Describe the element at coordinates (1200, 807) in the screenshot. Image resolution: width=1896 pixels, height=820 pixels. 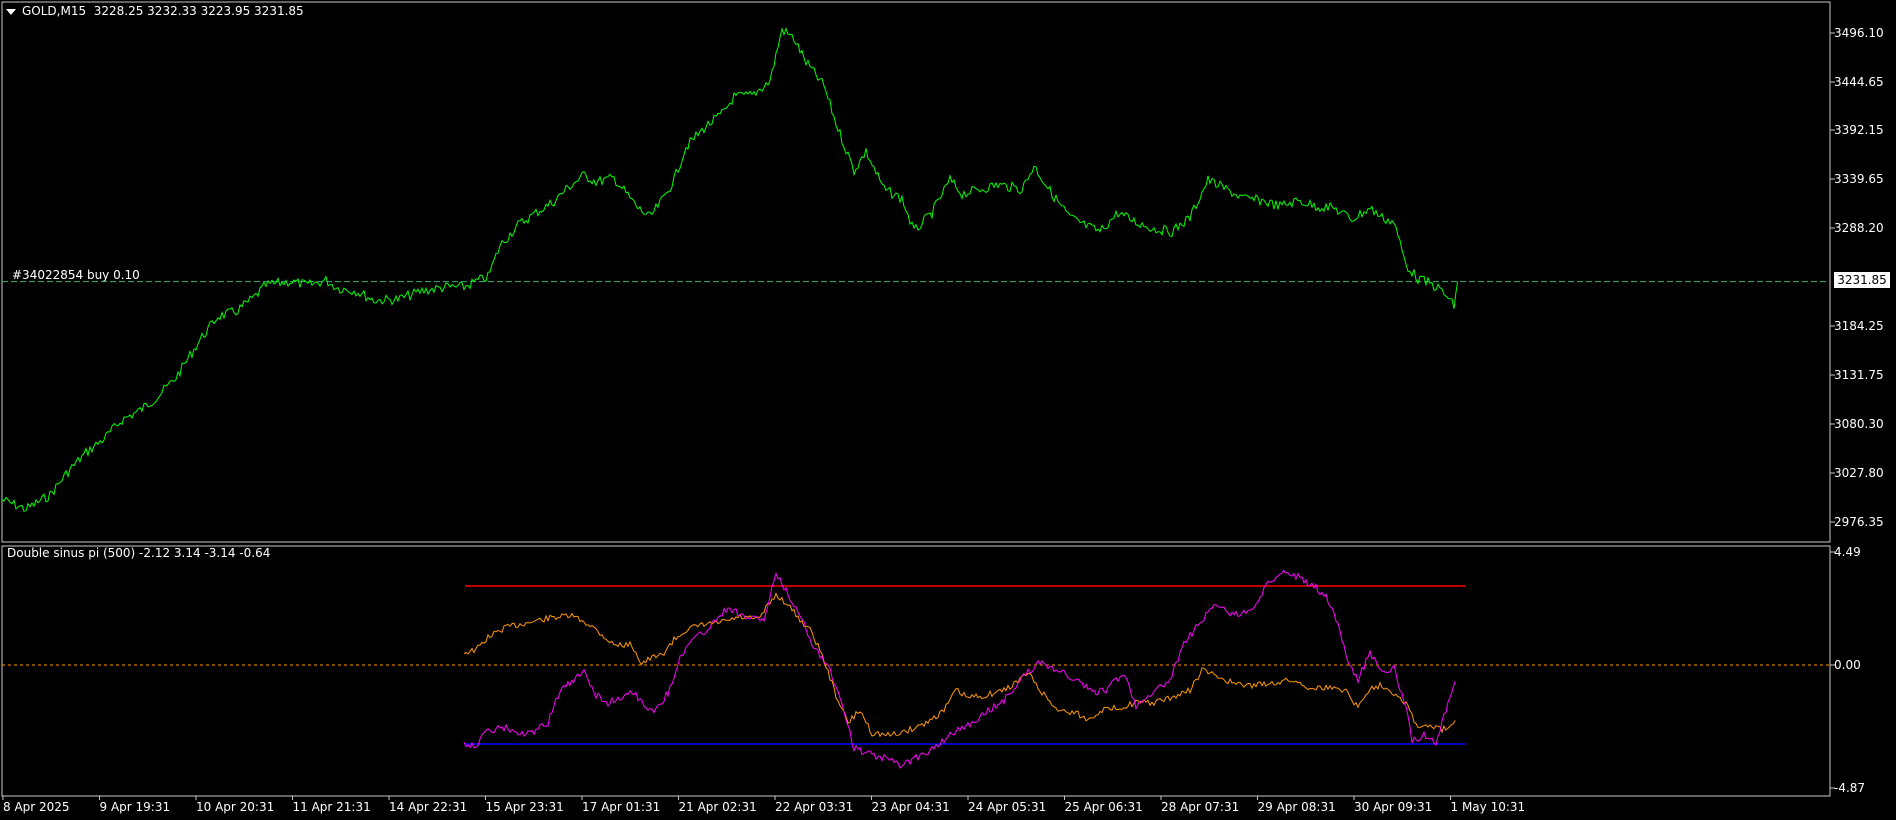
I see `time-tick-label: 28 Apr 07:31` at that location.